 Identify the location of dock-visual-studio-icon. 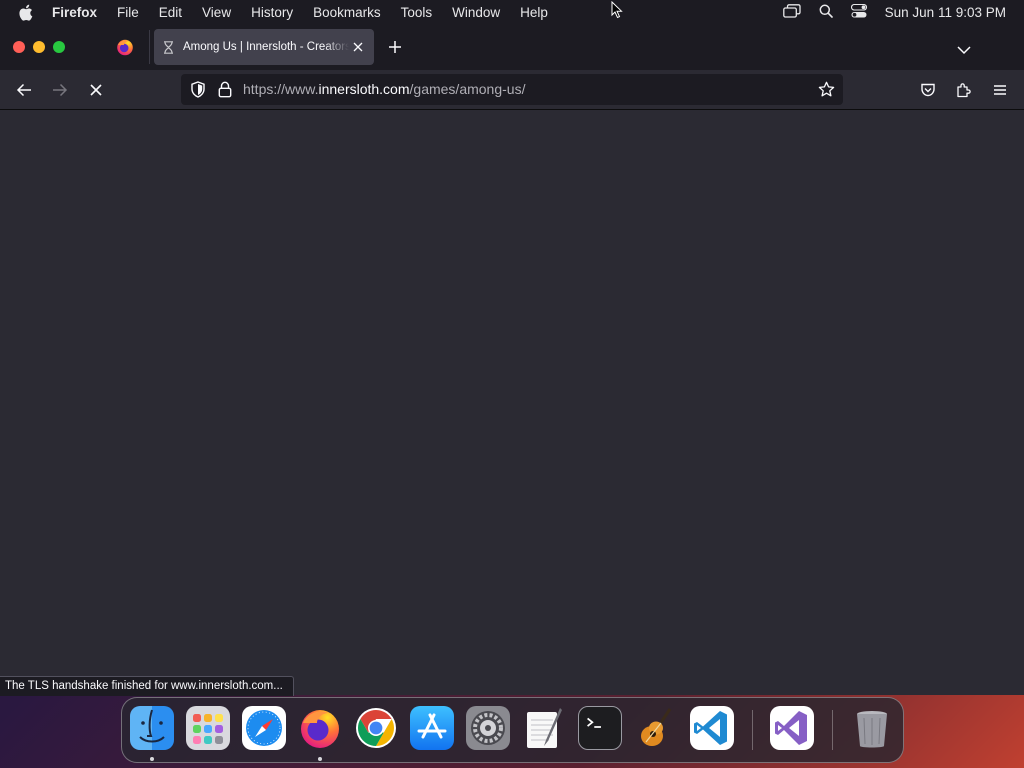
(792, 728).